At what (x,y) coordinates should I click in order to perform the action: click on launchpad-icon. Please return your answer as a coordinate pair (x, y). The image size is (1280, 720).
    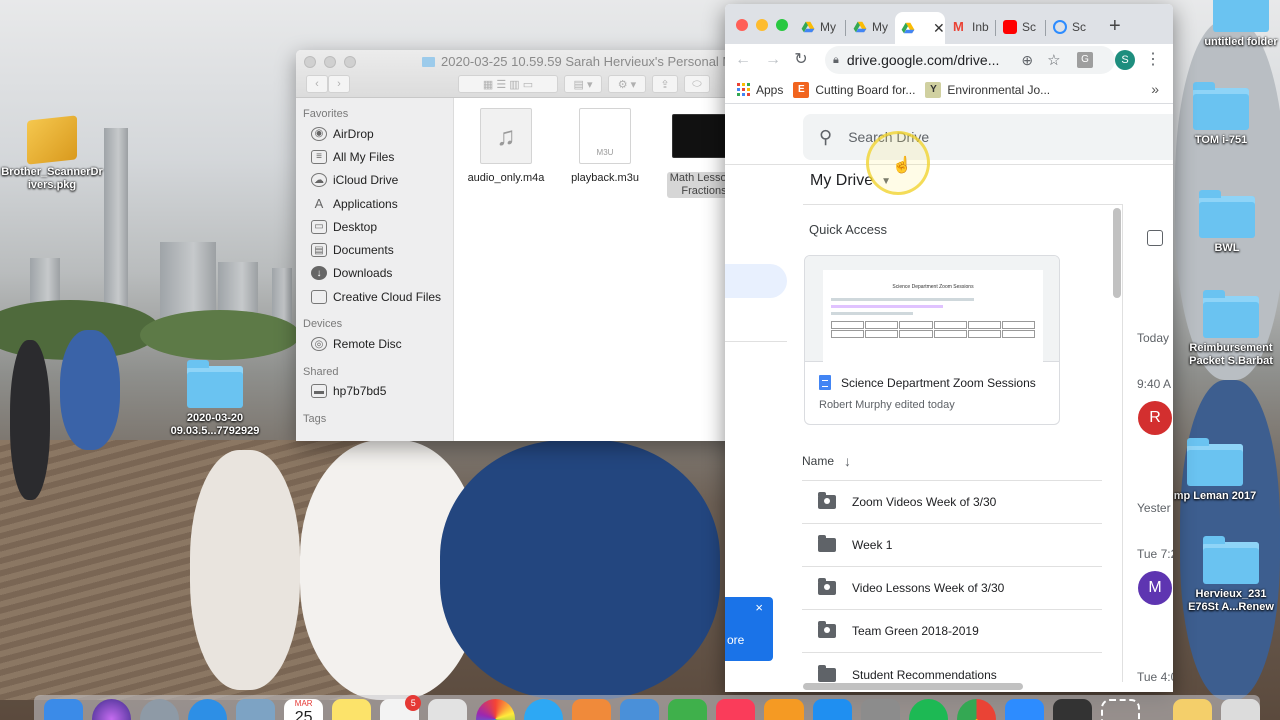
    Looking at the image, I should click on (160, 709).